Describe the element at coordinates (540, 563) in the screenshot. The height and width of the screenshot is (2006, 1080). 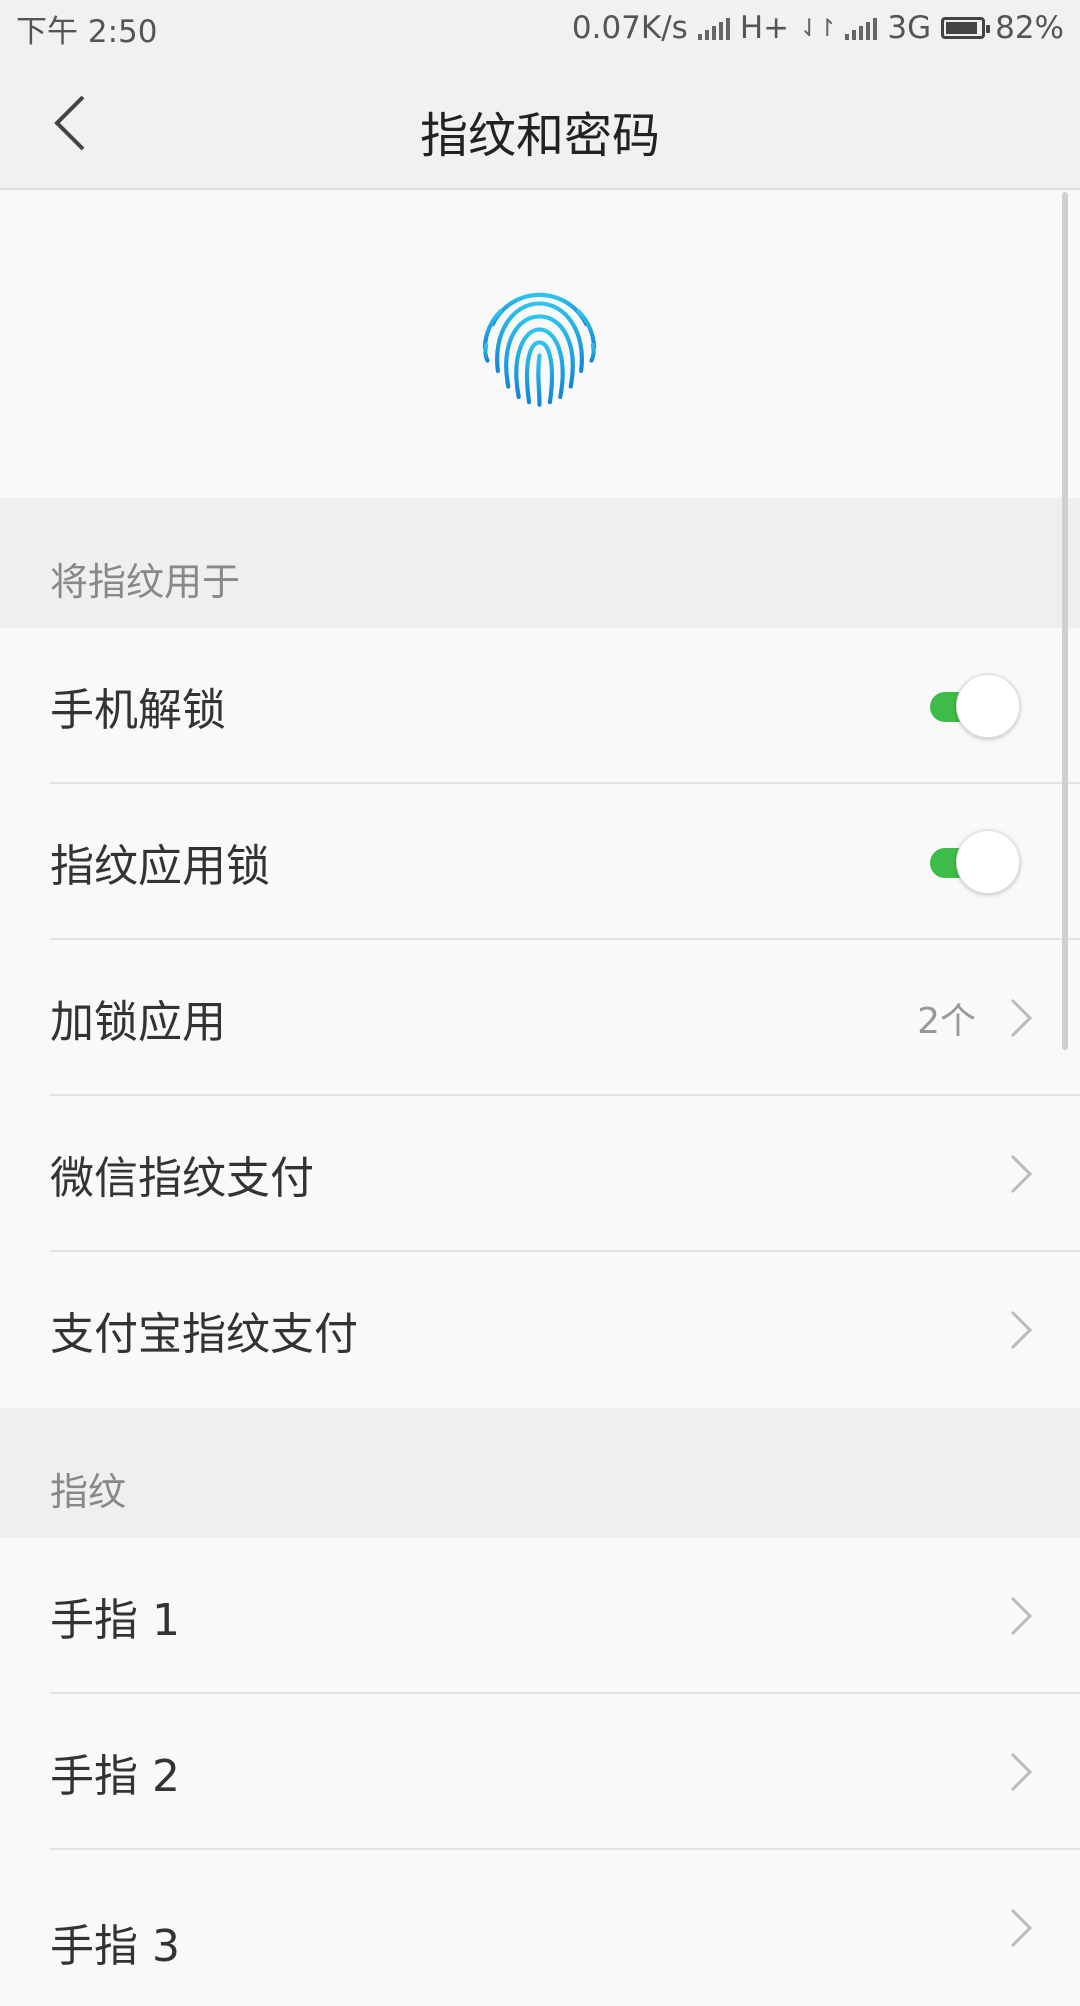
I see `section-header-fingerprint-use: 将指纹用于` at that location.